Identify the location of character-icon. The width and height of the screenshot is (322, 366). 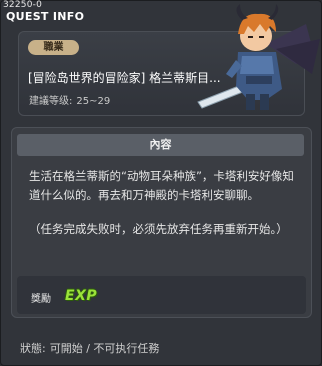
(258, 57).